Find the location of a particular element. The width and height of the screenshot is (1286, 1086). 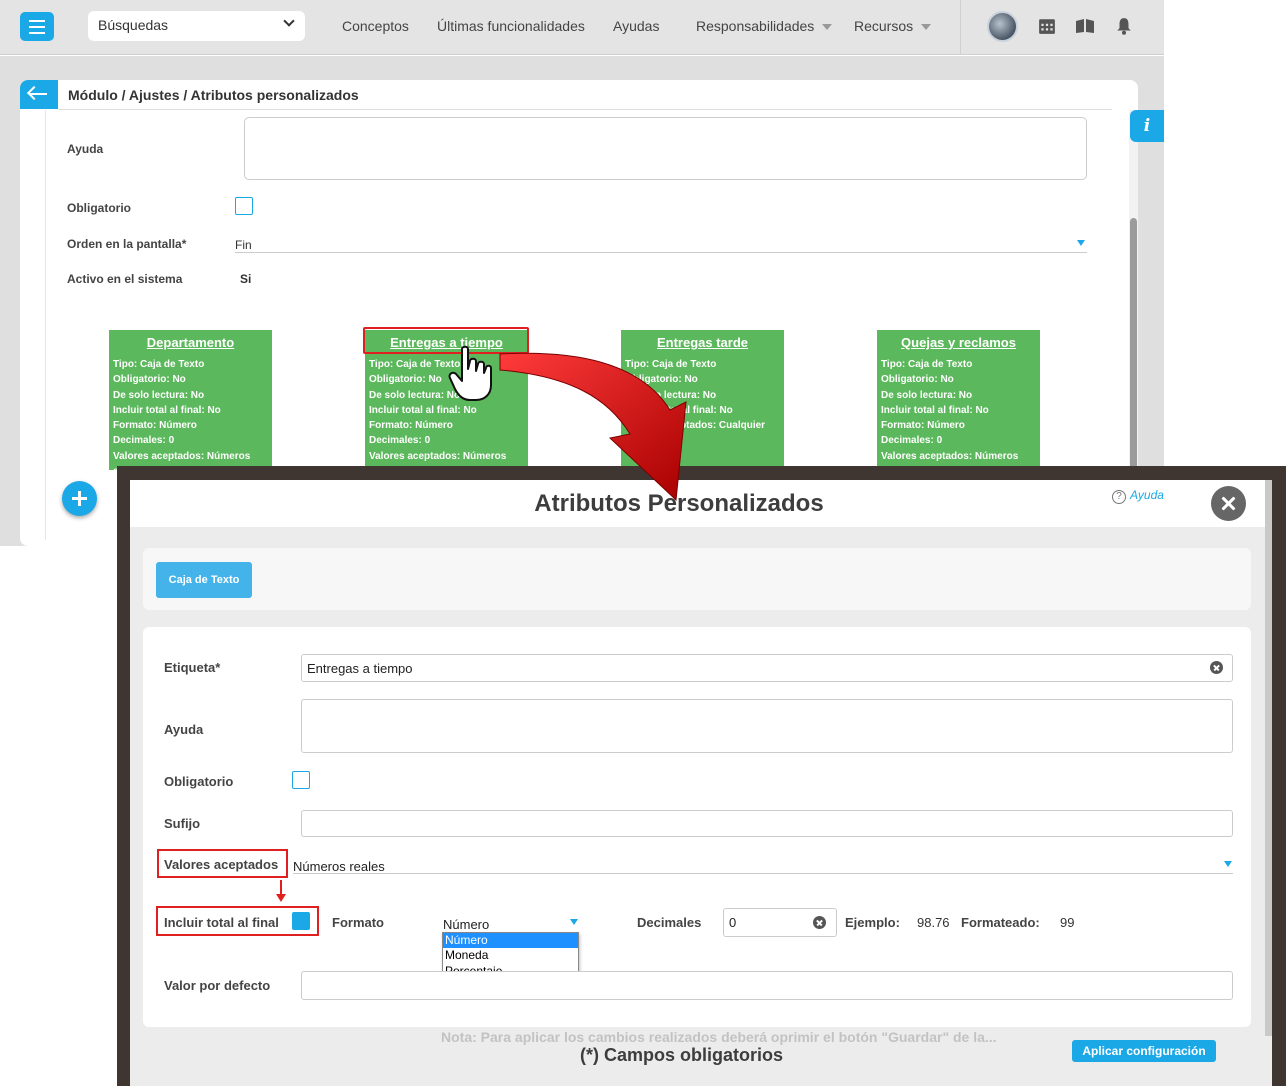

arrow-left-icon is located at coordinates (38, 94).